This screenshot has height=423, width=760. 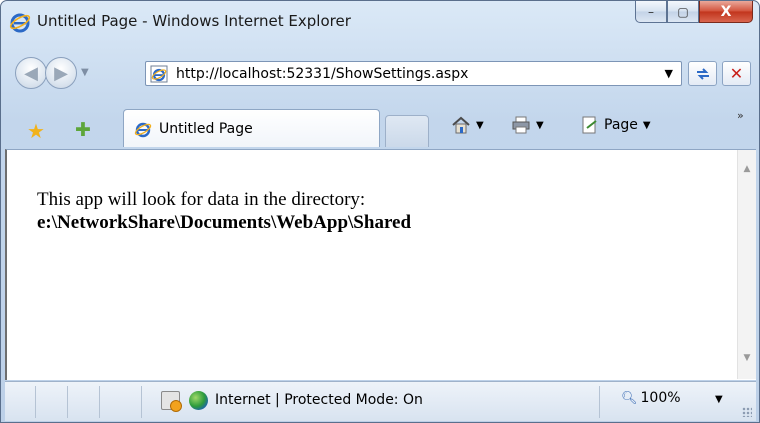 I want to click on refresh-icon, so click(x=702, y=73).